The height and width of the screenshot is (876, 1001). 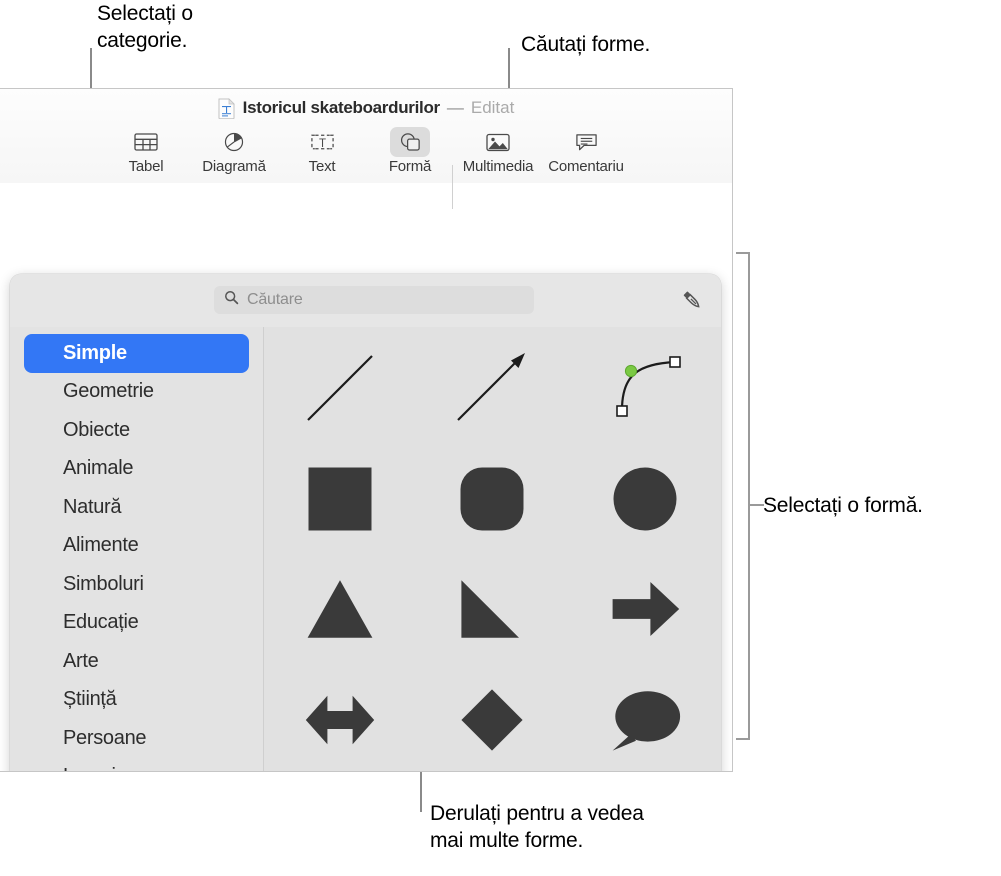 What do you see at coordinates (692, 300) in the screenshot?
I see `pen-icon` at bounding box center [692, 300].